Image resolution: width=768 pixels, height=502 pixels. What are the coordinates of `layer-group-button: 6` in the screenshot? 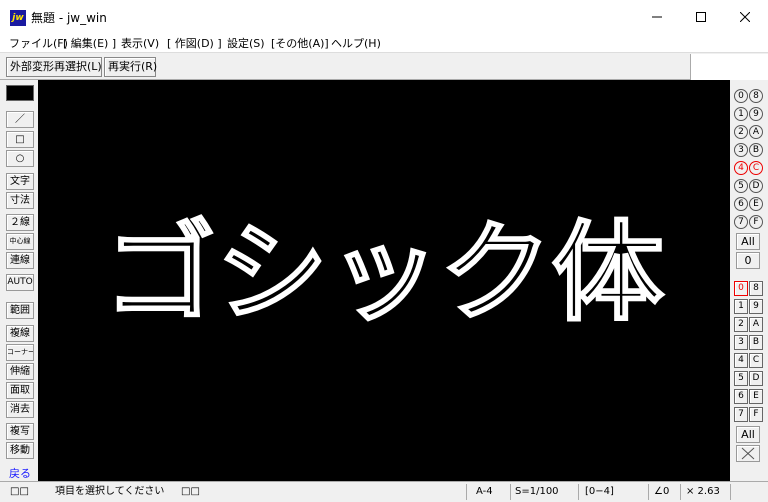 It's located at (741, 204).